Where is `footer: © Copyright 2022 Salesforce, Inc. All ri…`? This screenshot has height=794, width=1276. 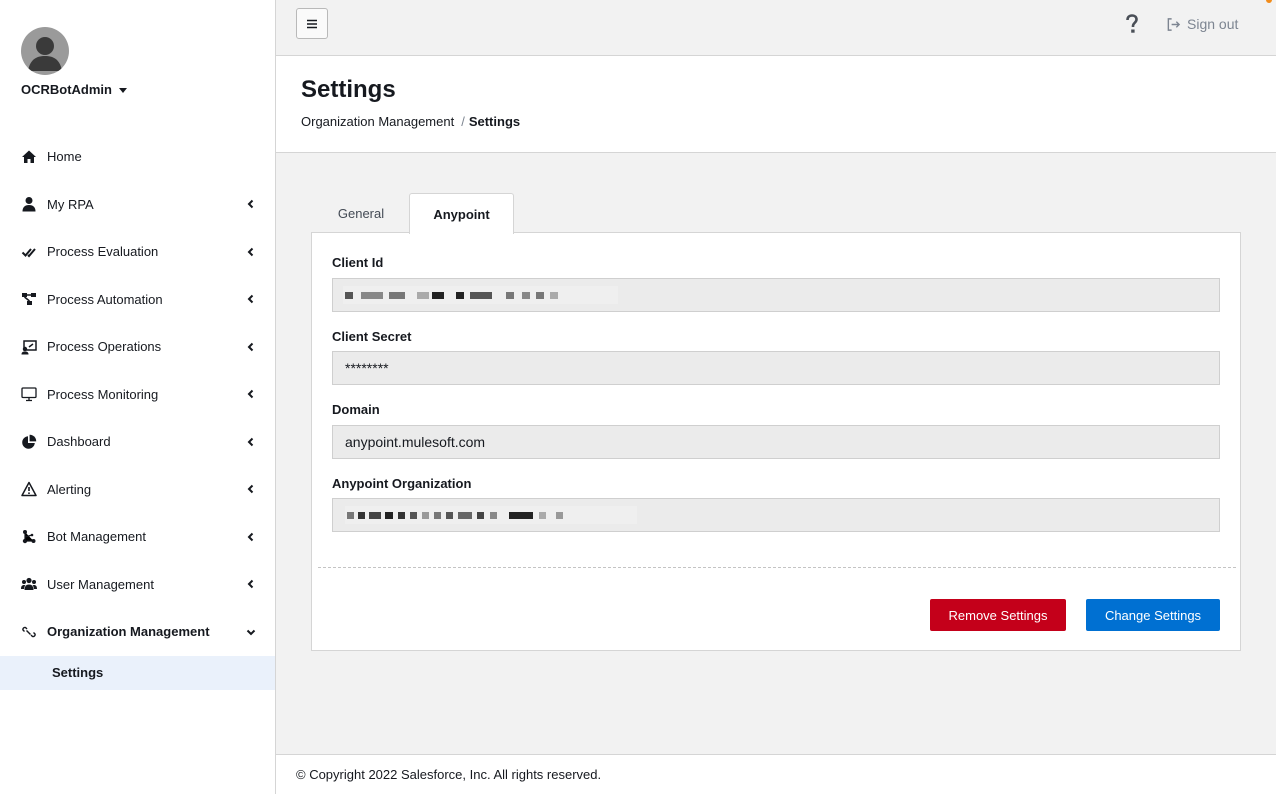 footer: © Copyright 2022 Salesforce, Inc. All ri… is located at coordinates (776, 774).